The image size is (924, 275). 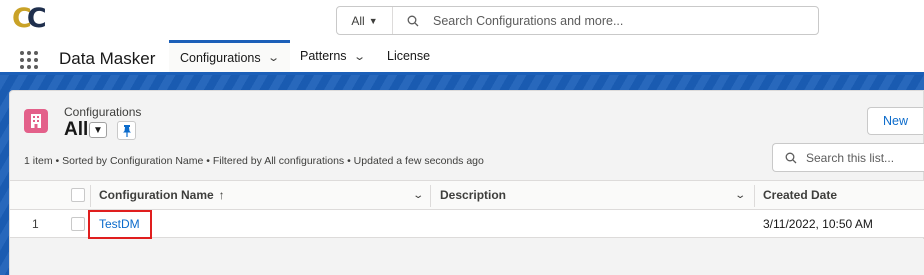 I want to click on created-date-cell: 3/11/2022, 10:50 AM, so click(x=818, y=223).